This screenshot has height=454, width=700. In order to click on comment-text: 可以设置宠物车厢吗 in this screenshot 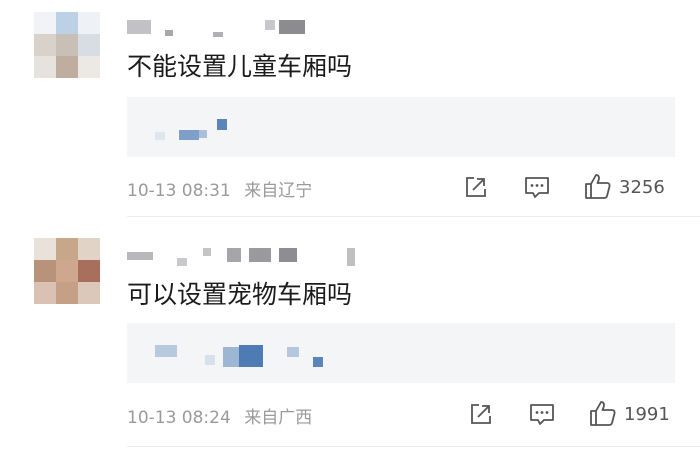, I will do `click(240, 294)`.